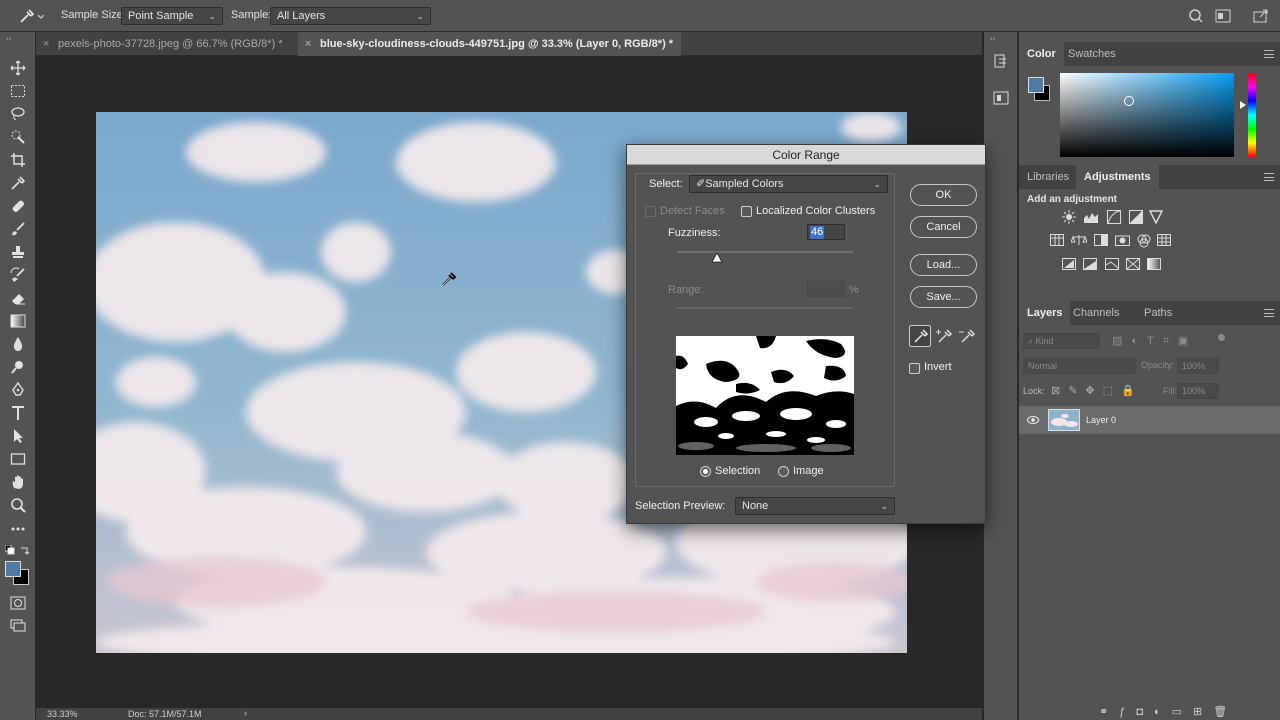  I want to click on dodge-tool-icon, so click(18, 367).